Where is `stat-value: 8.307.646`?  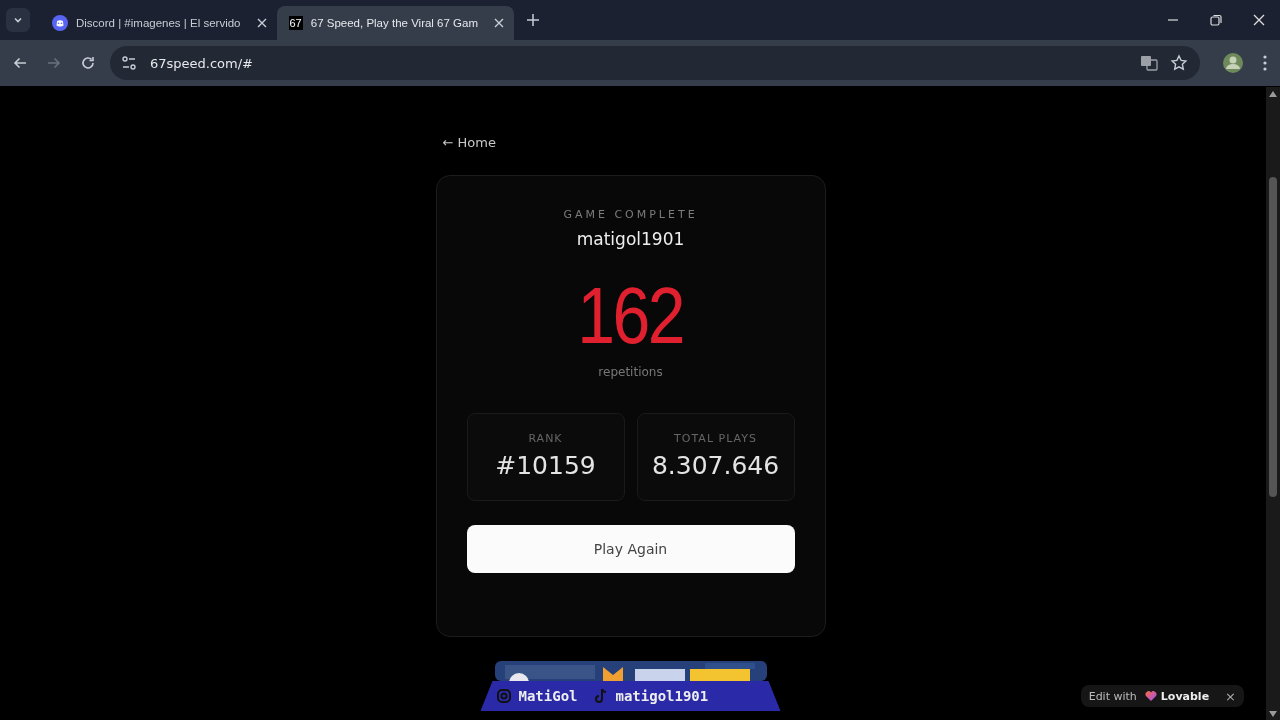
stat-value: 8.307.646 is located at coordinates (715, 465).